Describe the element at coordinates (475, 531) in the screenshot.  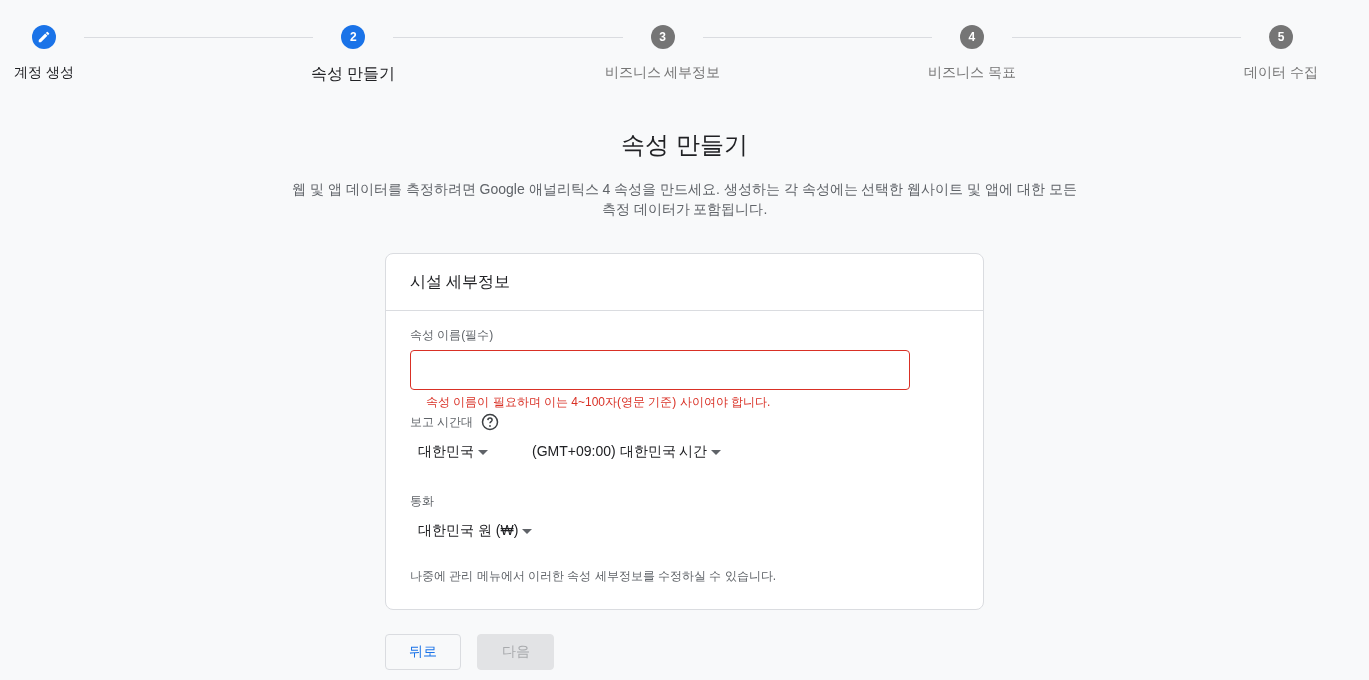
I see `currency-dropdown: 대한민국 원 (₩)` at that location.